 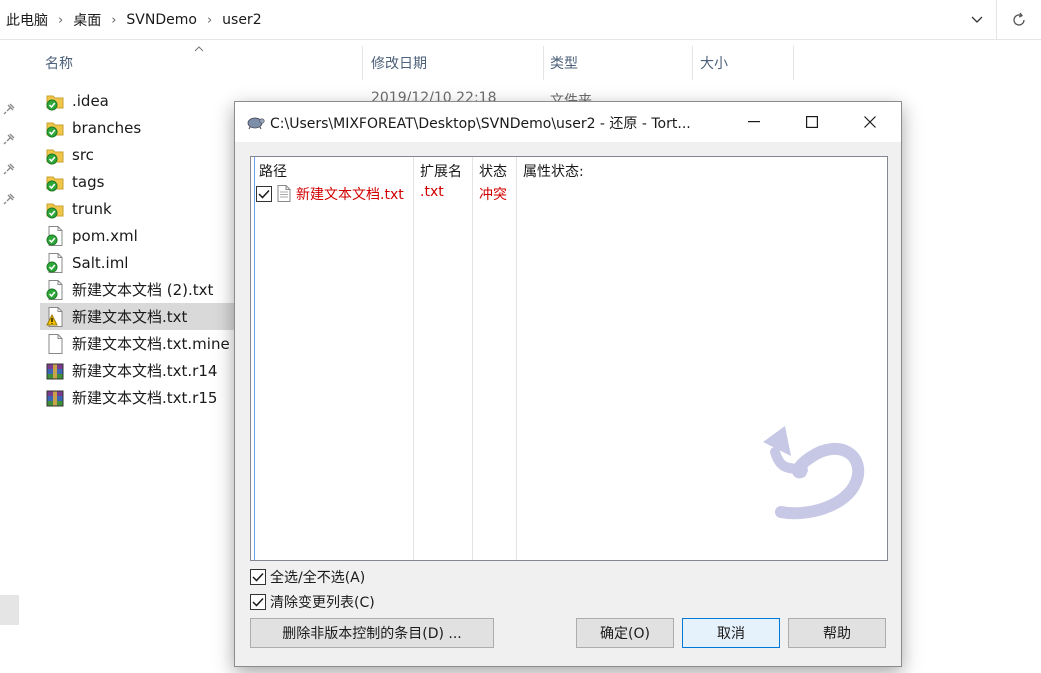 What do you see at coordinates (130, 317) in the screenshot?
I see `file-name: 新建文本文档.txt` at bounding box center [130, 317].